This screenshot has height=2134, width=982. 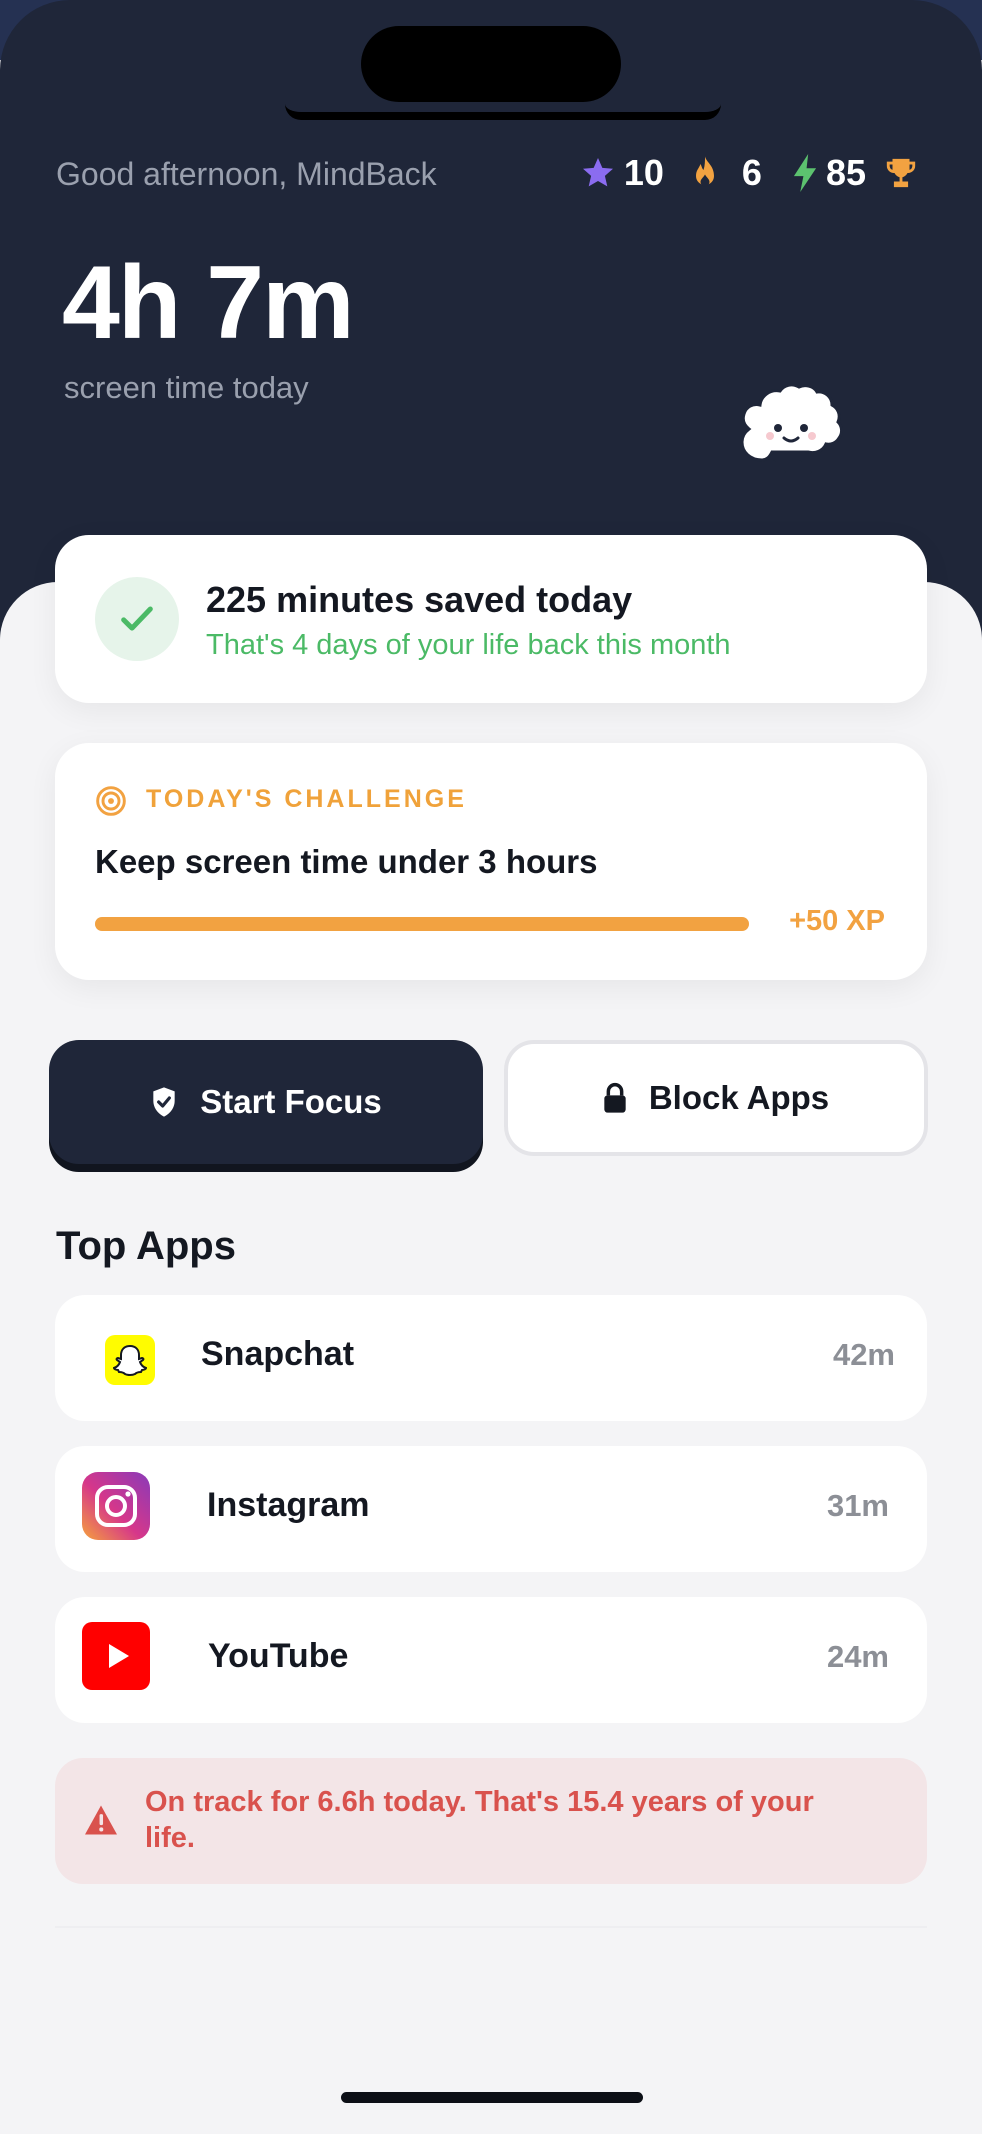 What do you see at coordinates (805, 173) in the screenshot?
I see `lightning-icon` at bounding box center [805, 173].